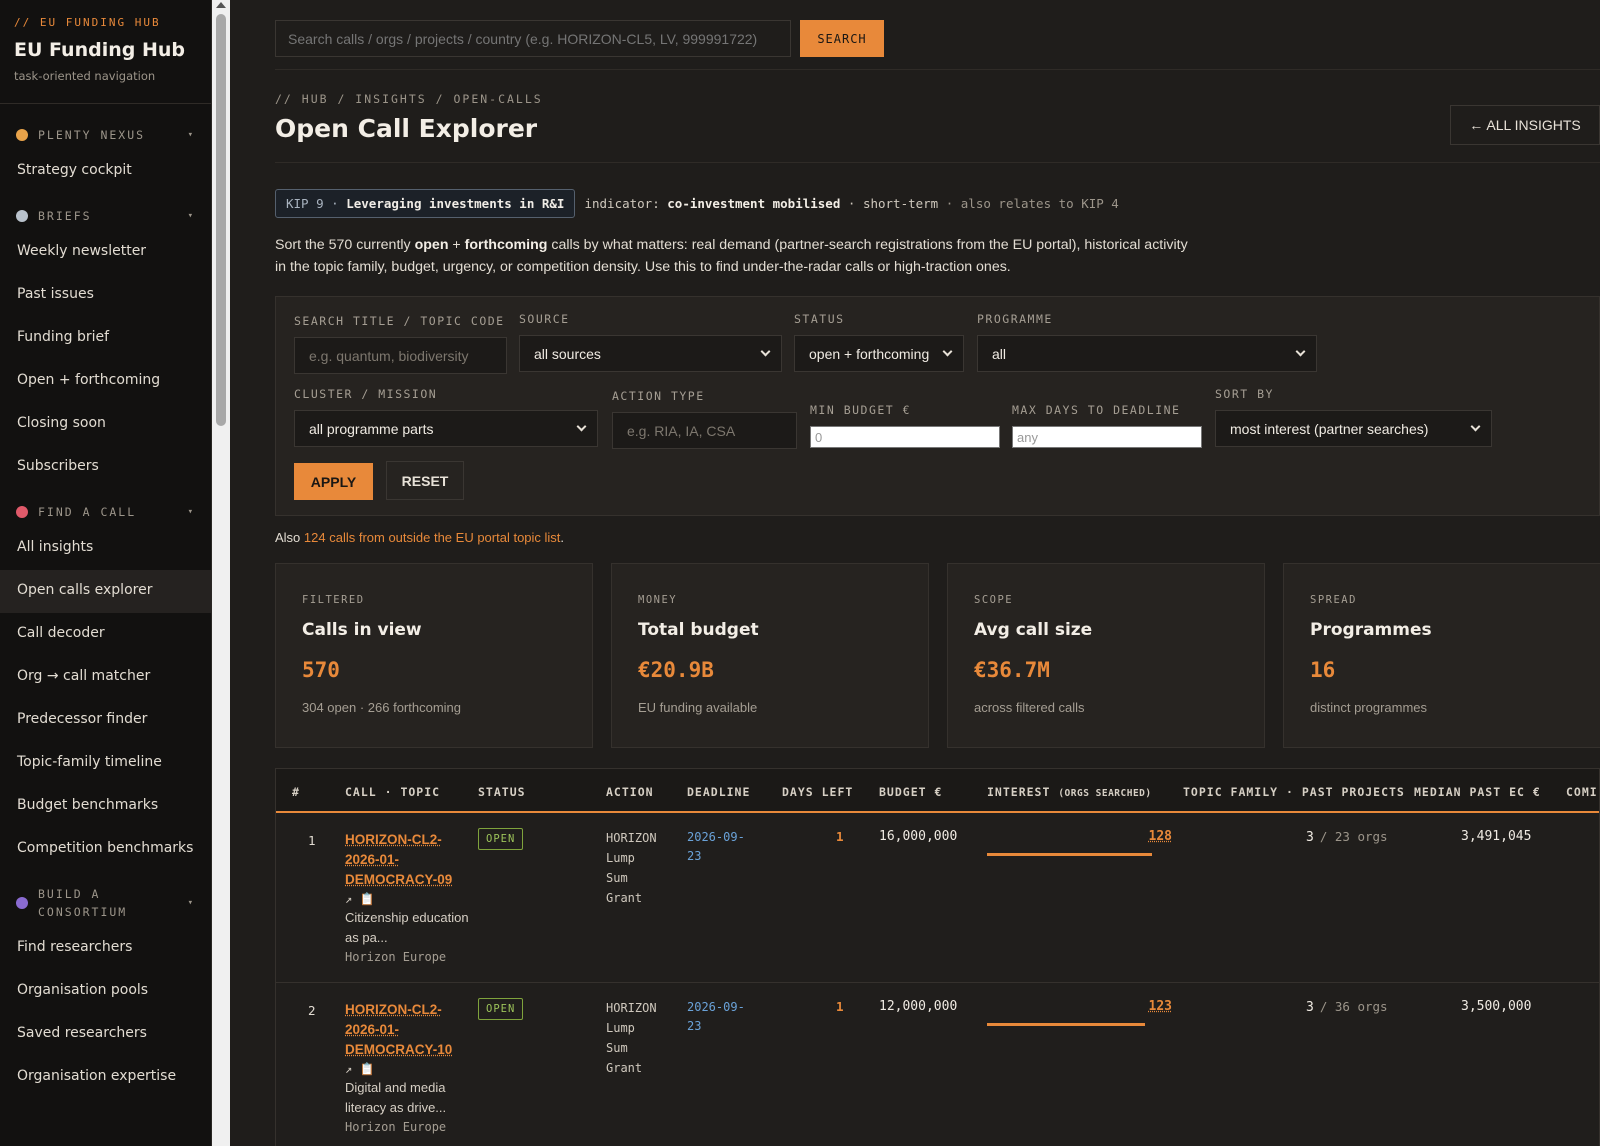 The width and height of the screenshot is (1600, 1146). I want to click on sidebar-item-open-forthcoming: Open + forthcoming, so click(105, 381).